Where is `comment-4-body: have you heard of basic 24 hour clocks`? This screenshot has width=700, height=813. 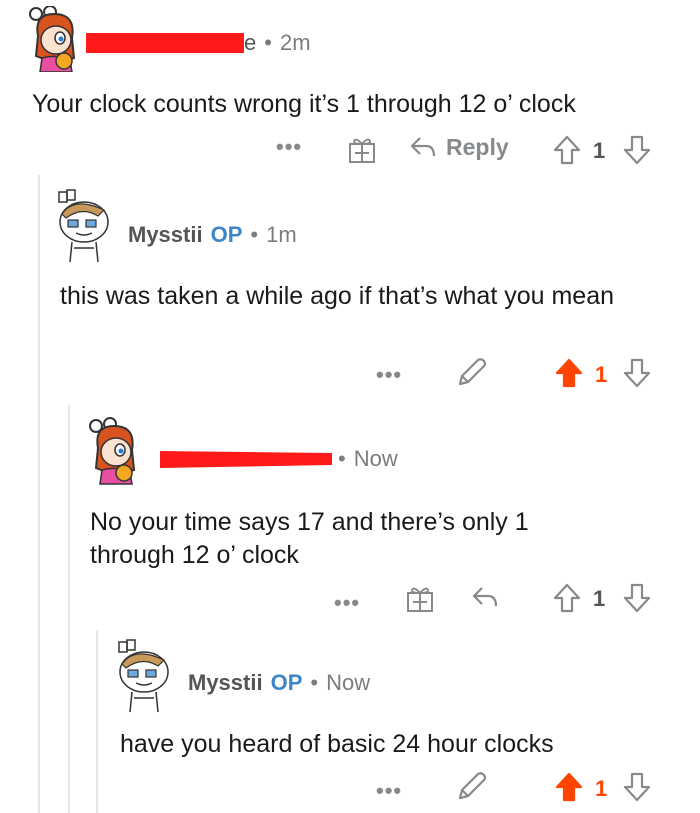
comment-4-body: have you heard of basic 24 hour clocks is located at coordinates (337, 744).